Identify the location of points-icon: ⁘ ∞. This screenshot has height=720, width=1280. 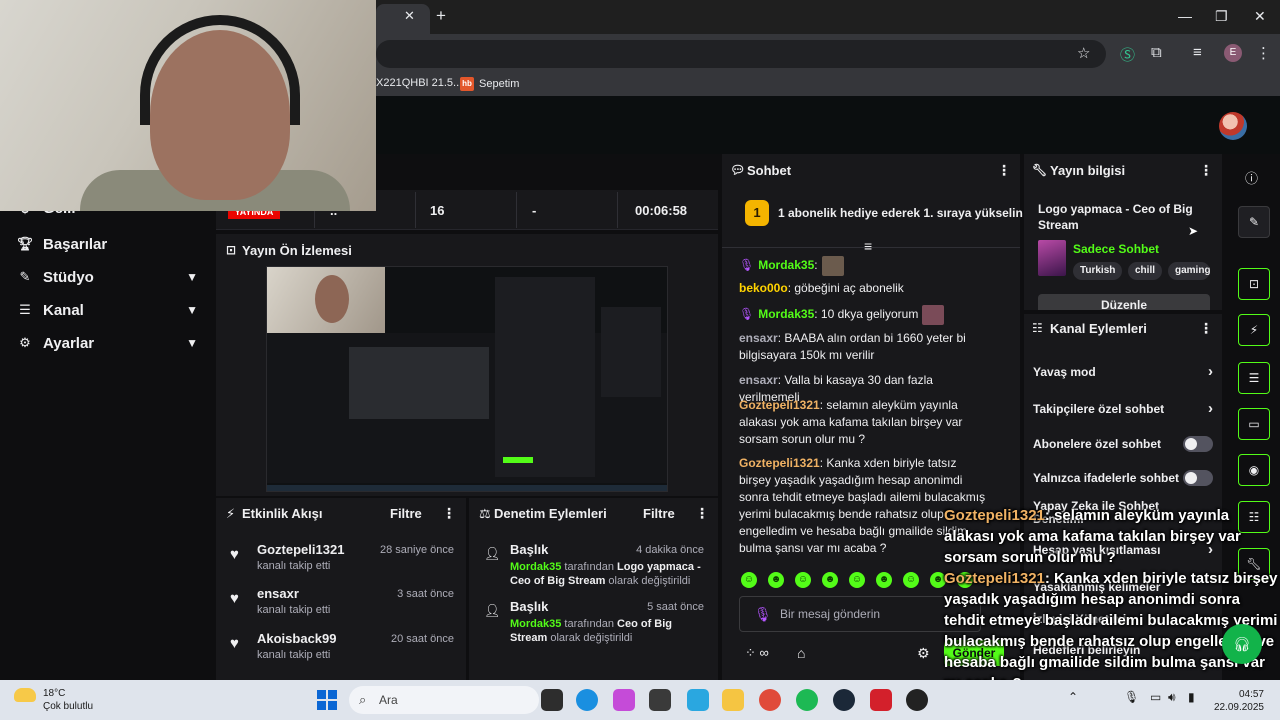
(757, 653).